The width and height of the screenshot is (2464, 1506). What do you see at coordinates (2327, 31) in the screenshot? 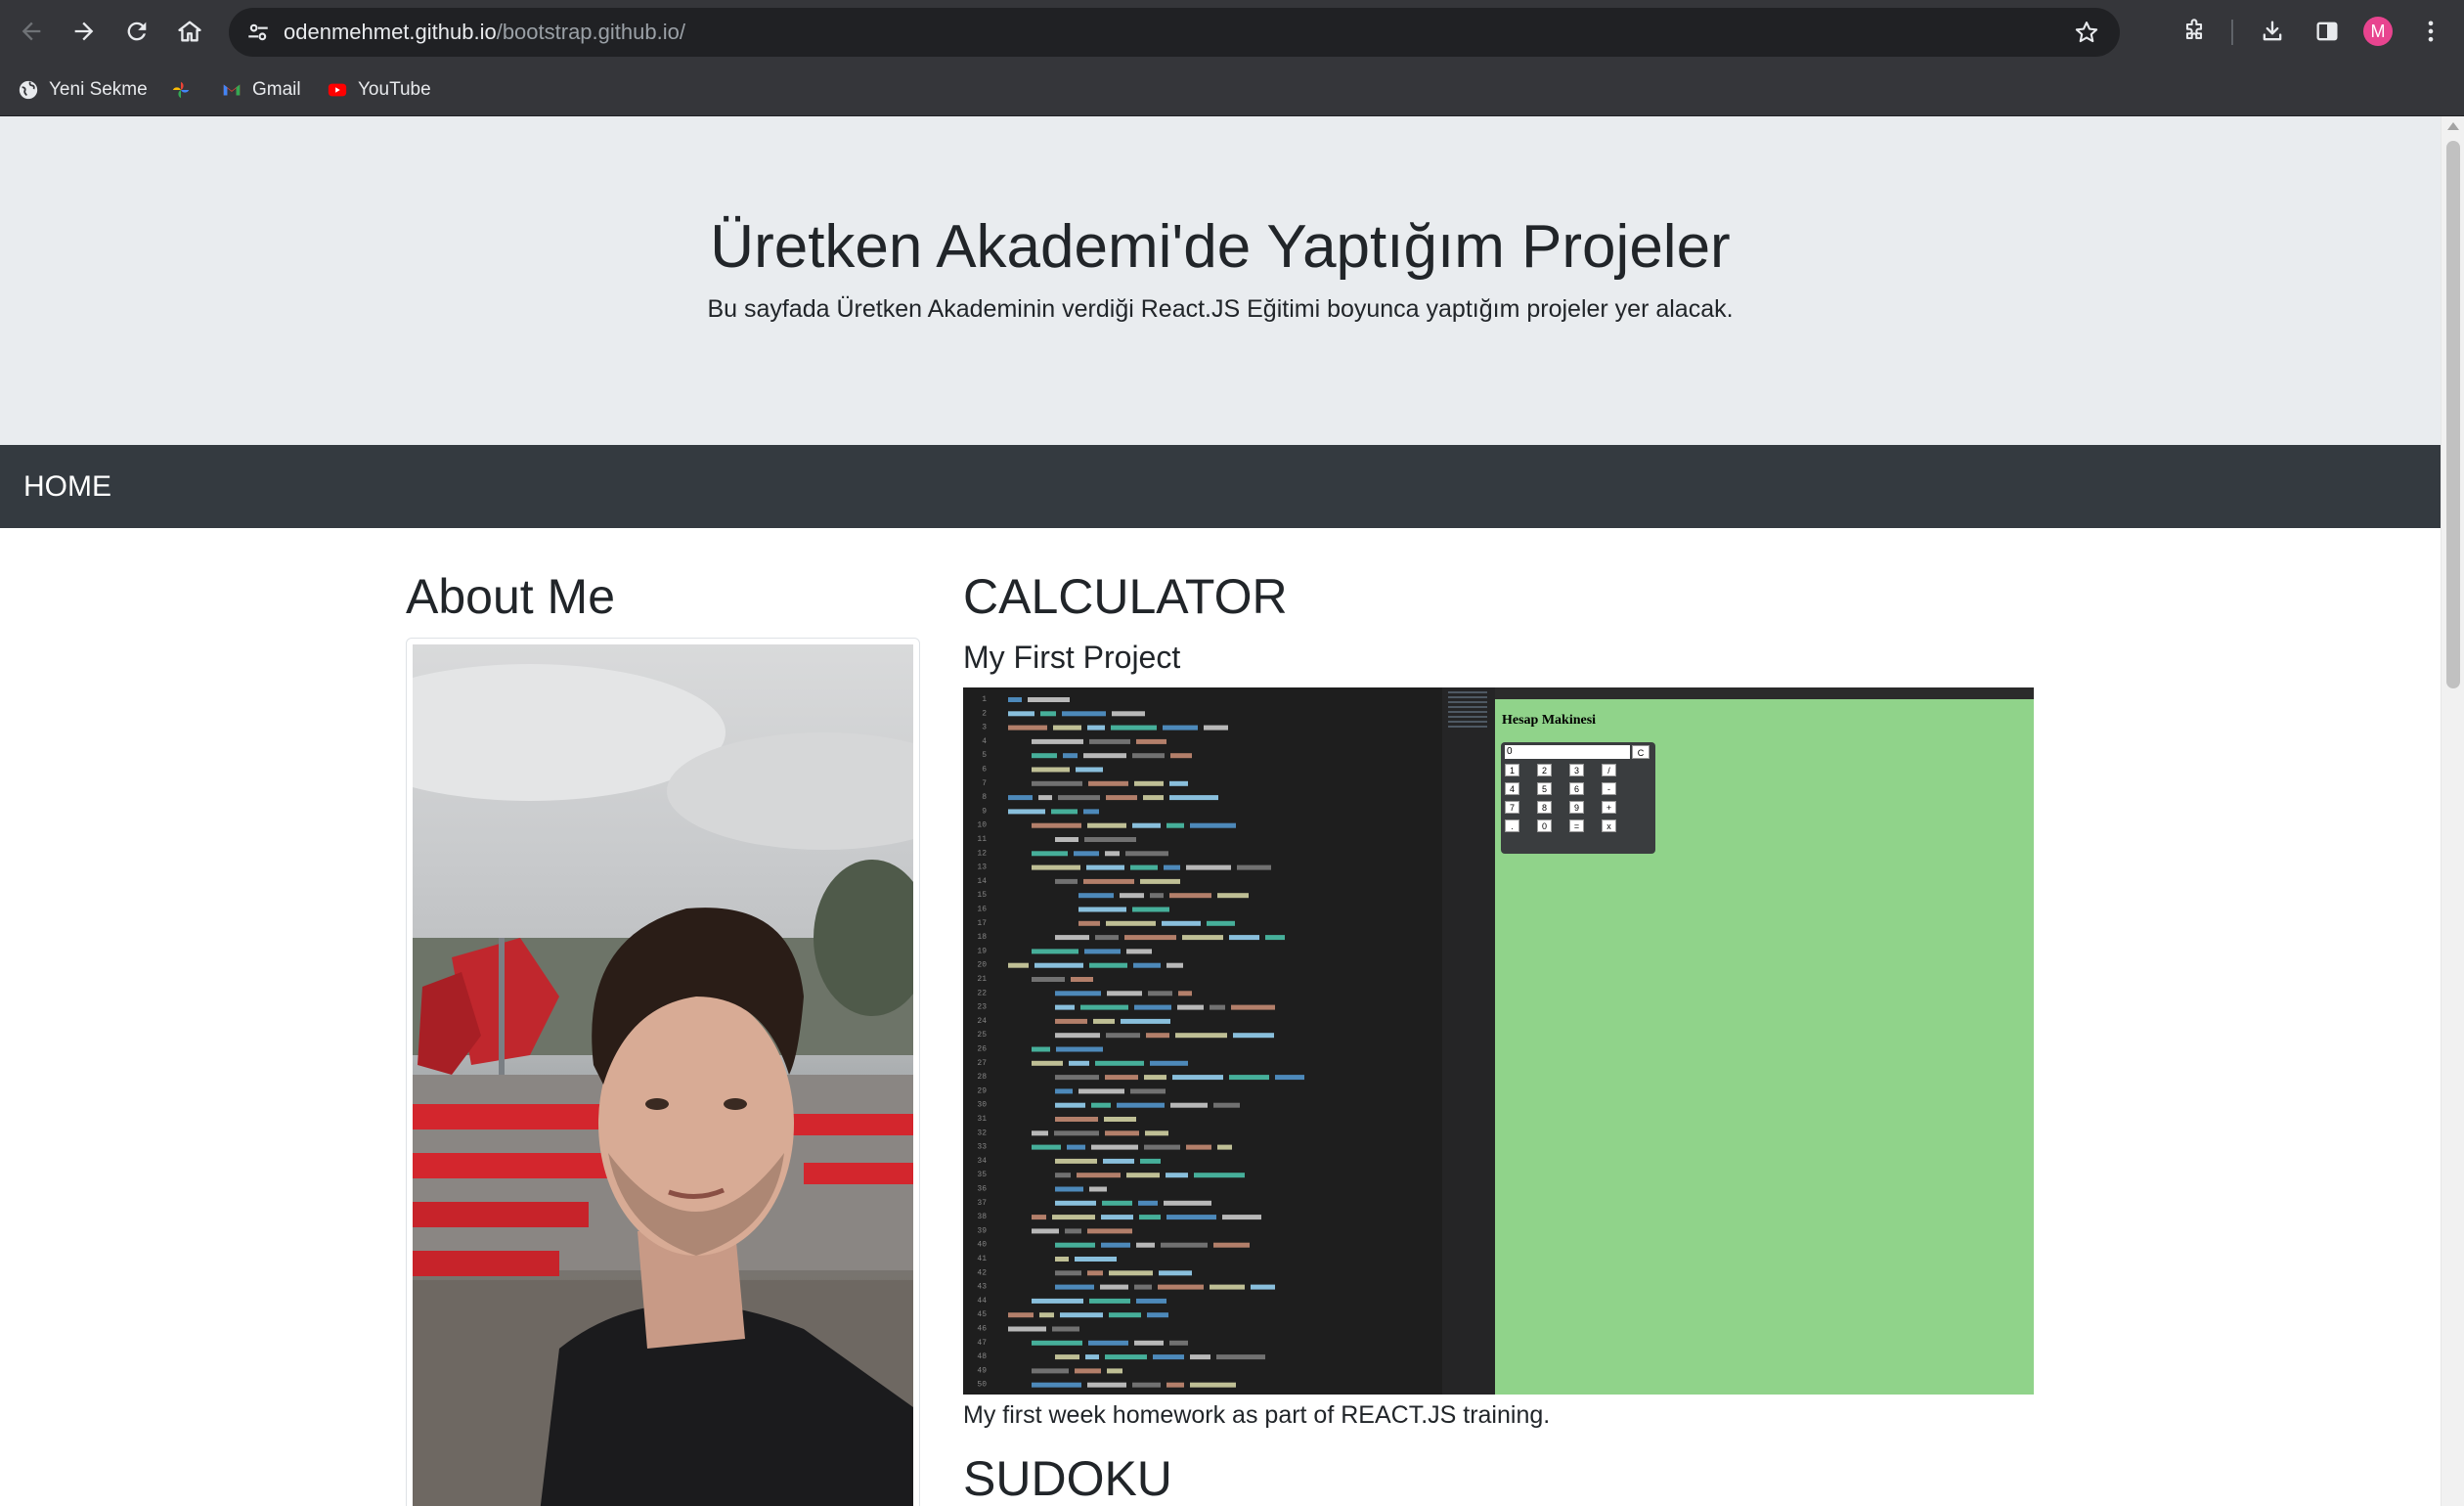
I see `side-panel-button` at bounding box center [2327, 31].